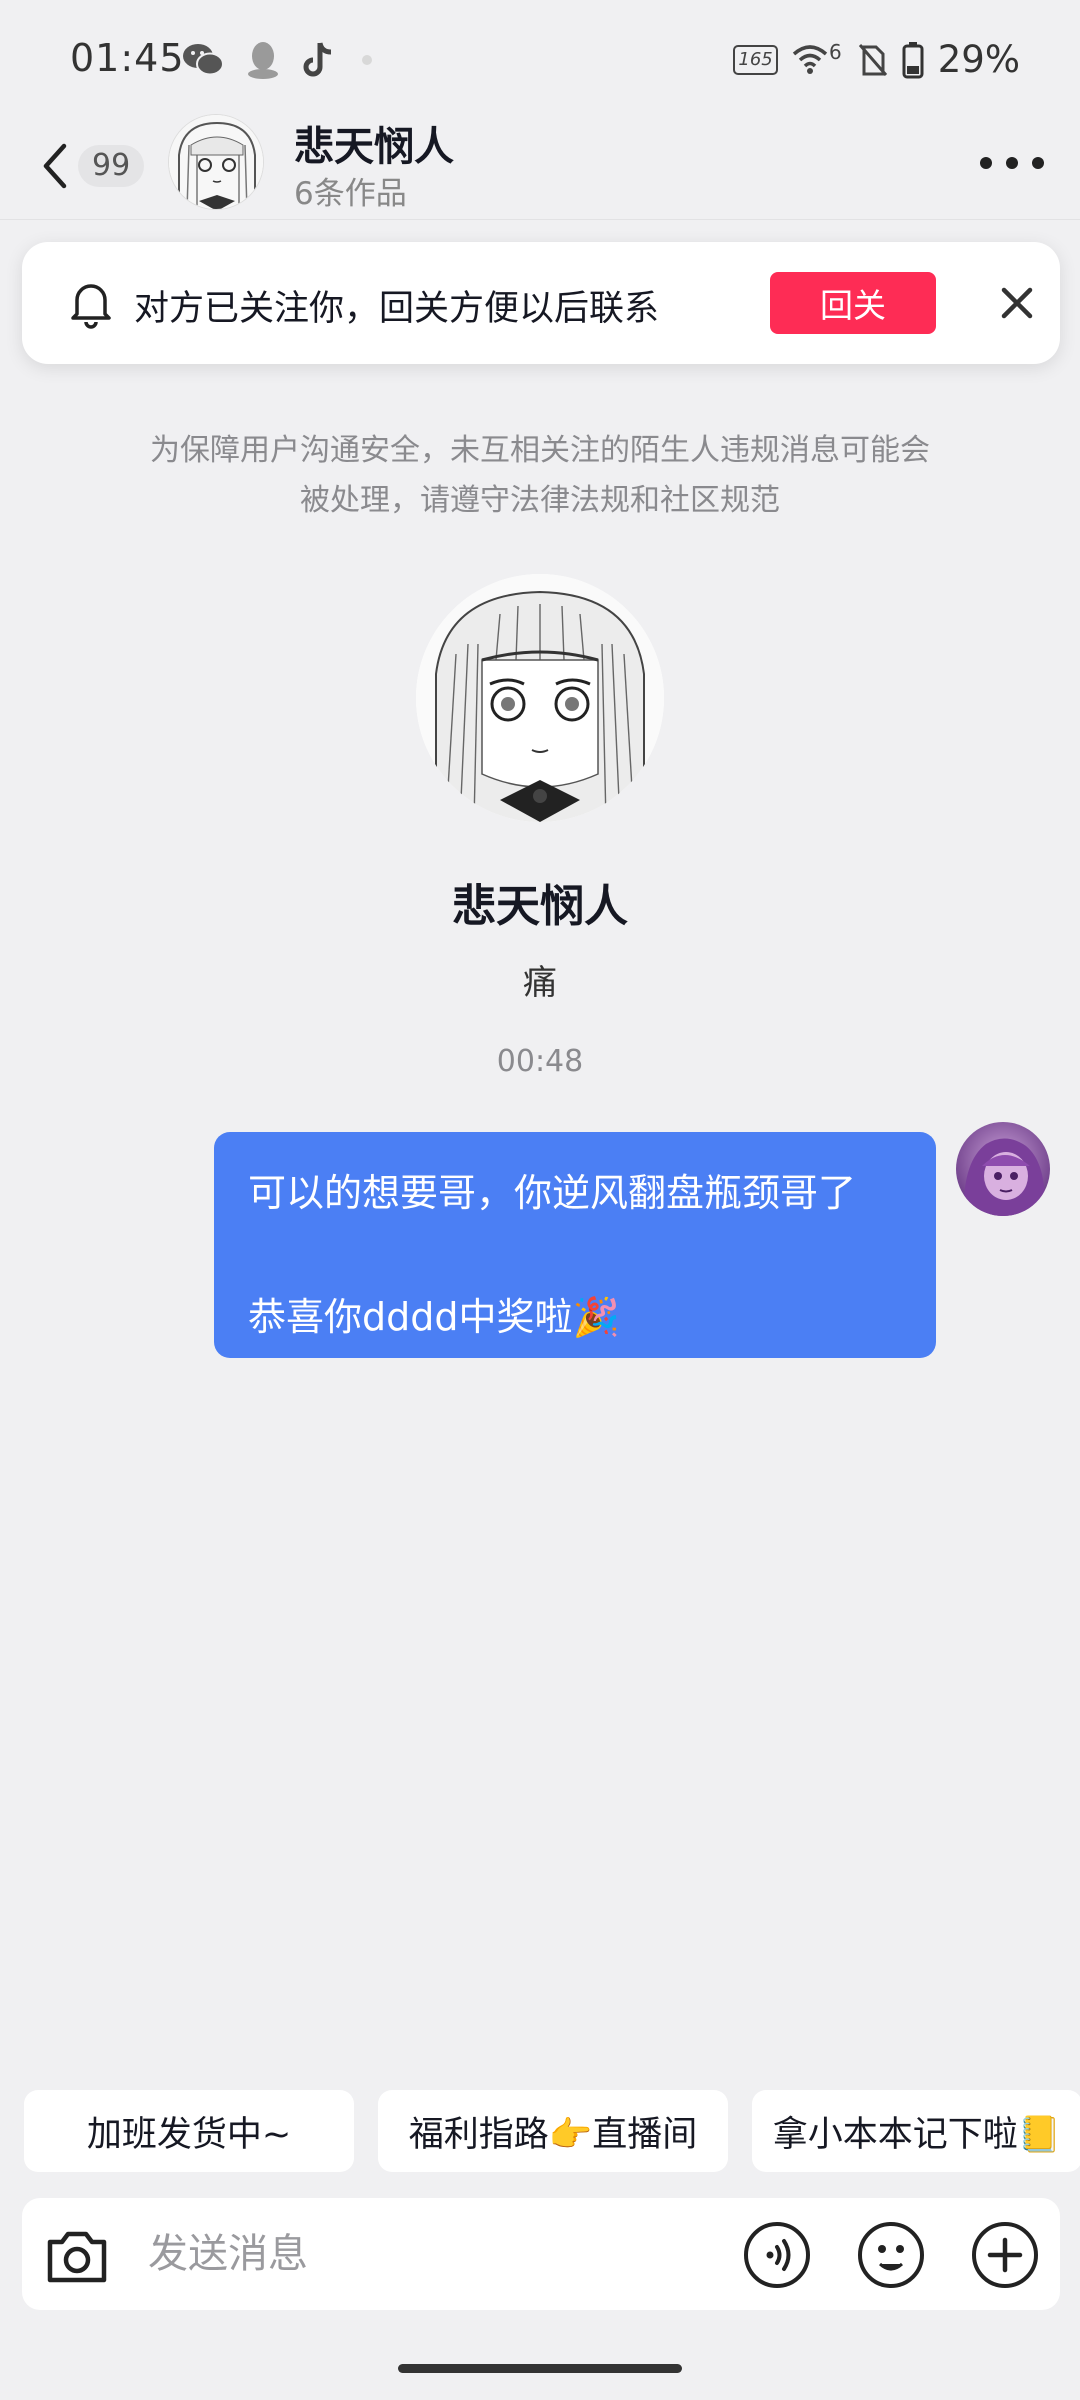 The height and width of the screenshot is (2400, 1080). I want to click on status-time: 01:45, so click(127, 58).